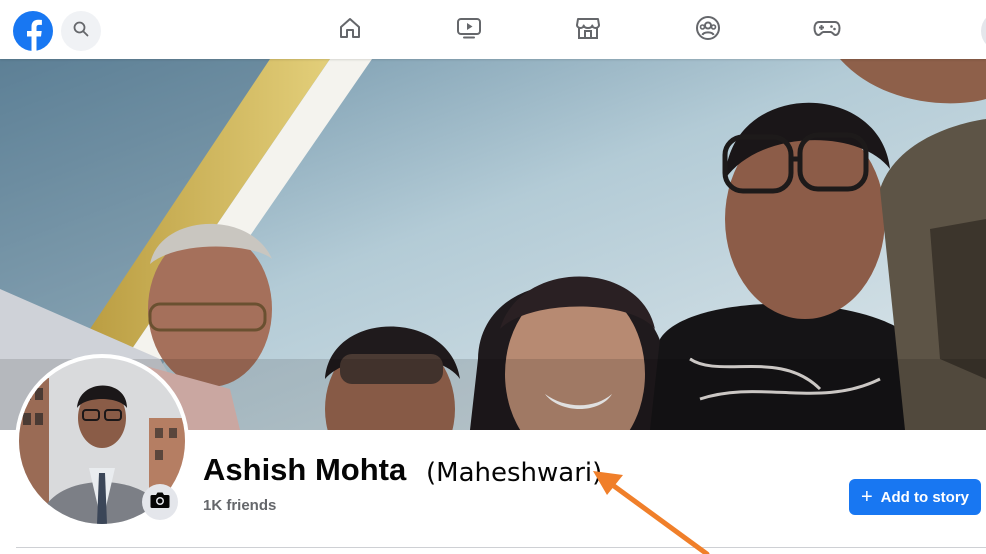 This screenshot has height=554, width=986. What do you see at coordinates (239, 505) in the screenshot?
I see `friends-count: 1K friends` at bounding box center [239, 505].